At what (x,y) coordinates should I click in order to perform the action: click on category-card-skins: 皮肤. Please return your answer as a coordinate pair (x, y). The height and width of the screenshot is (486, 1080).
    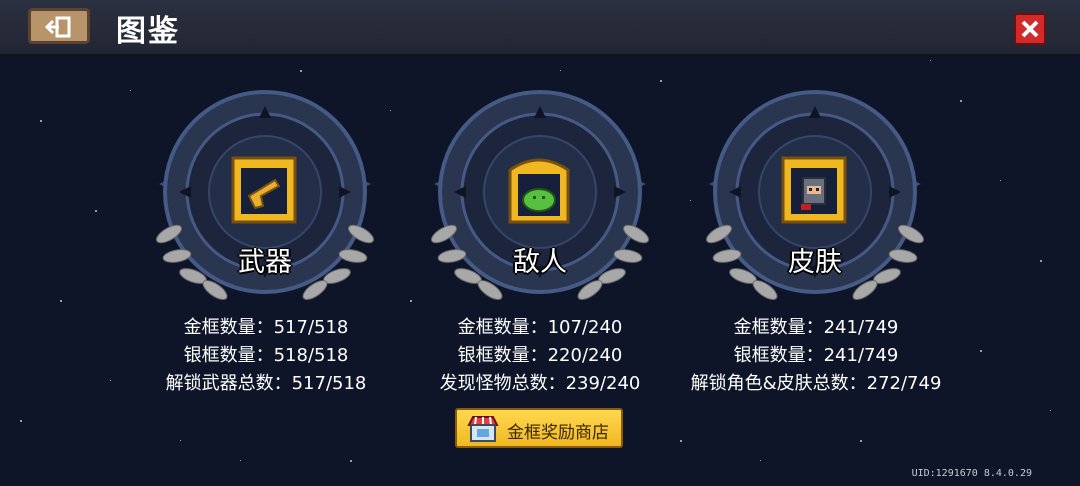
    Looking at the image, I should click on (815, 199).